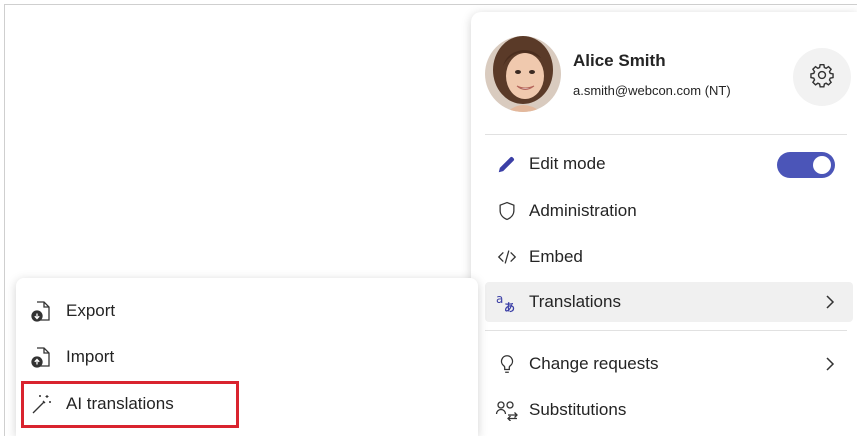 The height and width of the screenshot is (436, 857). I want to click on submenu-item-label: Export, so click(91, 310).